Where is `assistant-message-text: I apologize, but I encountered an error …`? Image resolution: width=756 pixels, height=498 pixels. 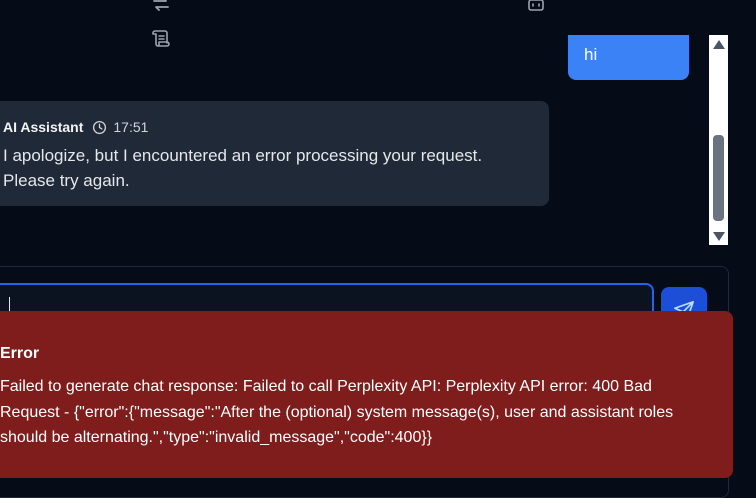 assistant-message-text: I apologize, but I encountered an error … is located at coordinates (243, 168).